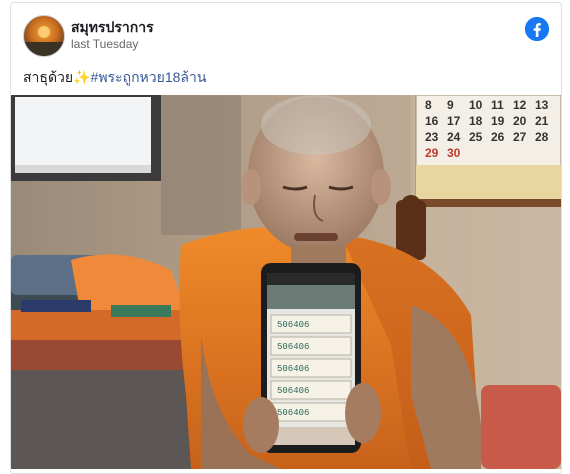 This screenshot has width=570, height=474. What do you see at coordinates (432, 153) in the screenshot?
I see `calendar-day: 29` at bounding box center [432, 153].